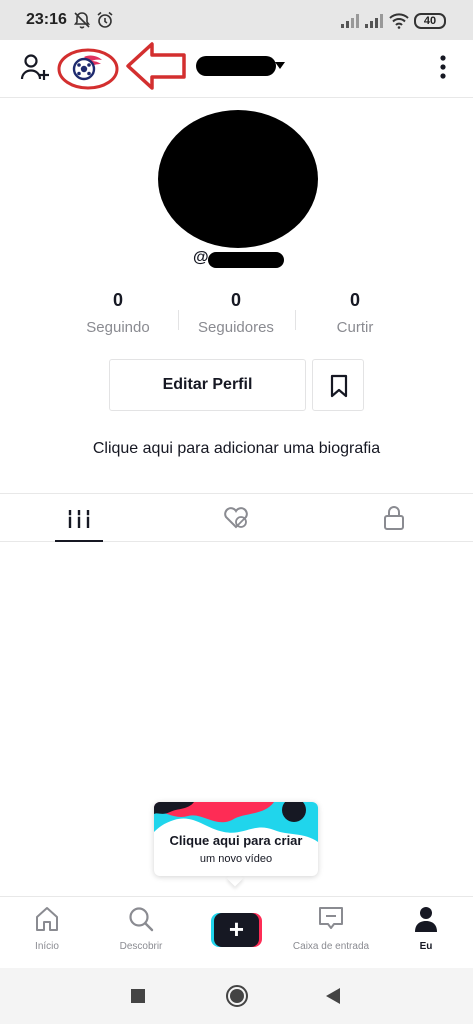  What do you see at coordinates (430, 21) in the screenshot?
I see `battery-icon: 40` at bounding box center [430, 21].